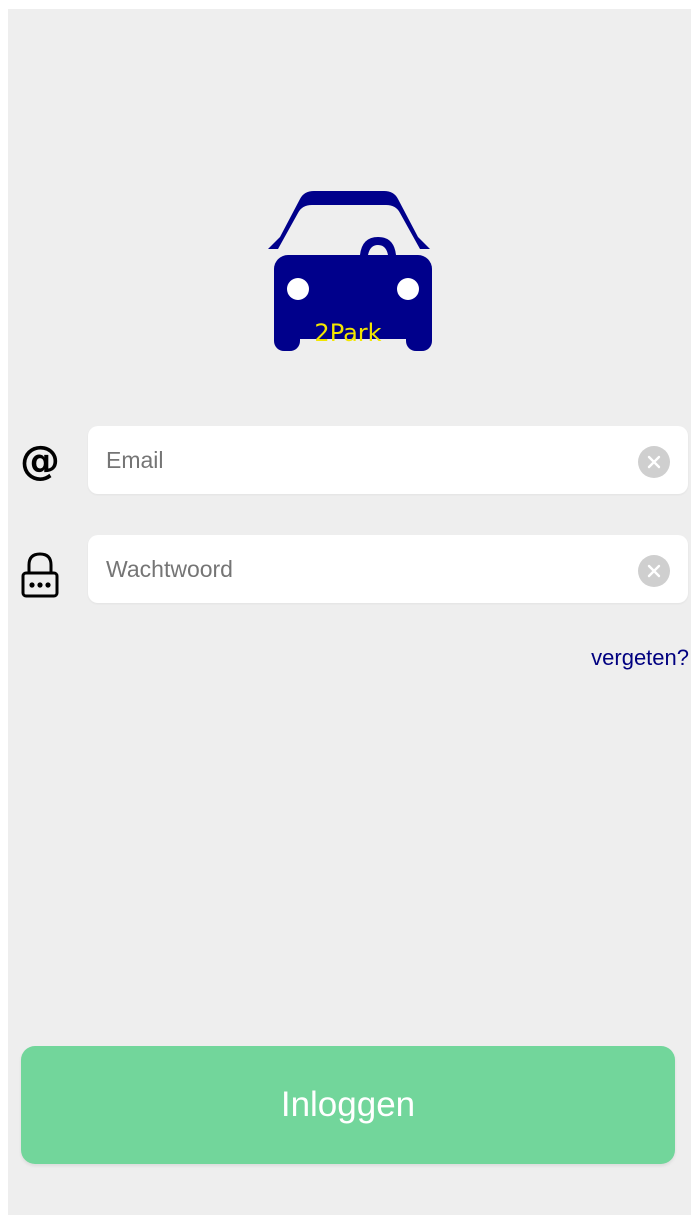 The height and width of the screenshot is (1215, 691). I want to click on app-logo: 2Park, so click(348, 274).